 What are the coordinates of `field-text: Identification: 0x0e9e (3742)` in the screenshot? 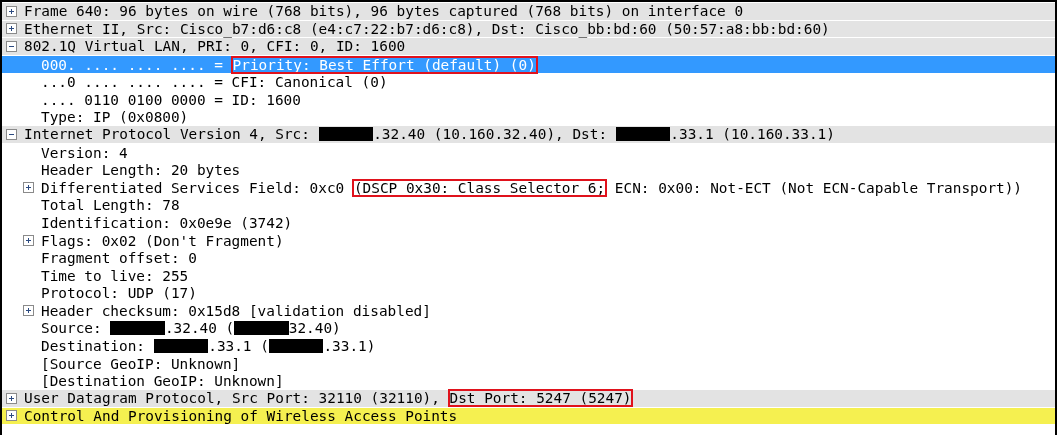 It's located at (167, 222).